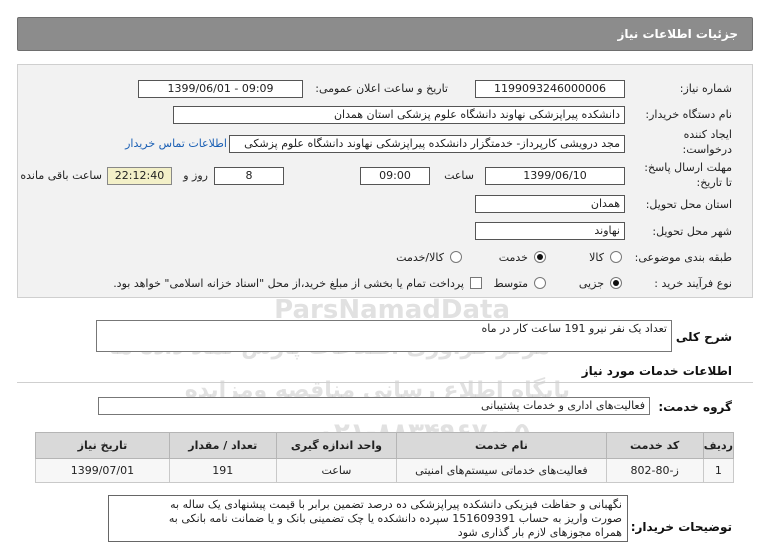 This screenshot has width=770, height=545. Describe the element at coordinates (385, 34) in the screenshot. I see `page-header: جزئیات اطلاعات نیاز` at that location.